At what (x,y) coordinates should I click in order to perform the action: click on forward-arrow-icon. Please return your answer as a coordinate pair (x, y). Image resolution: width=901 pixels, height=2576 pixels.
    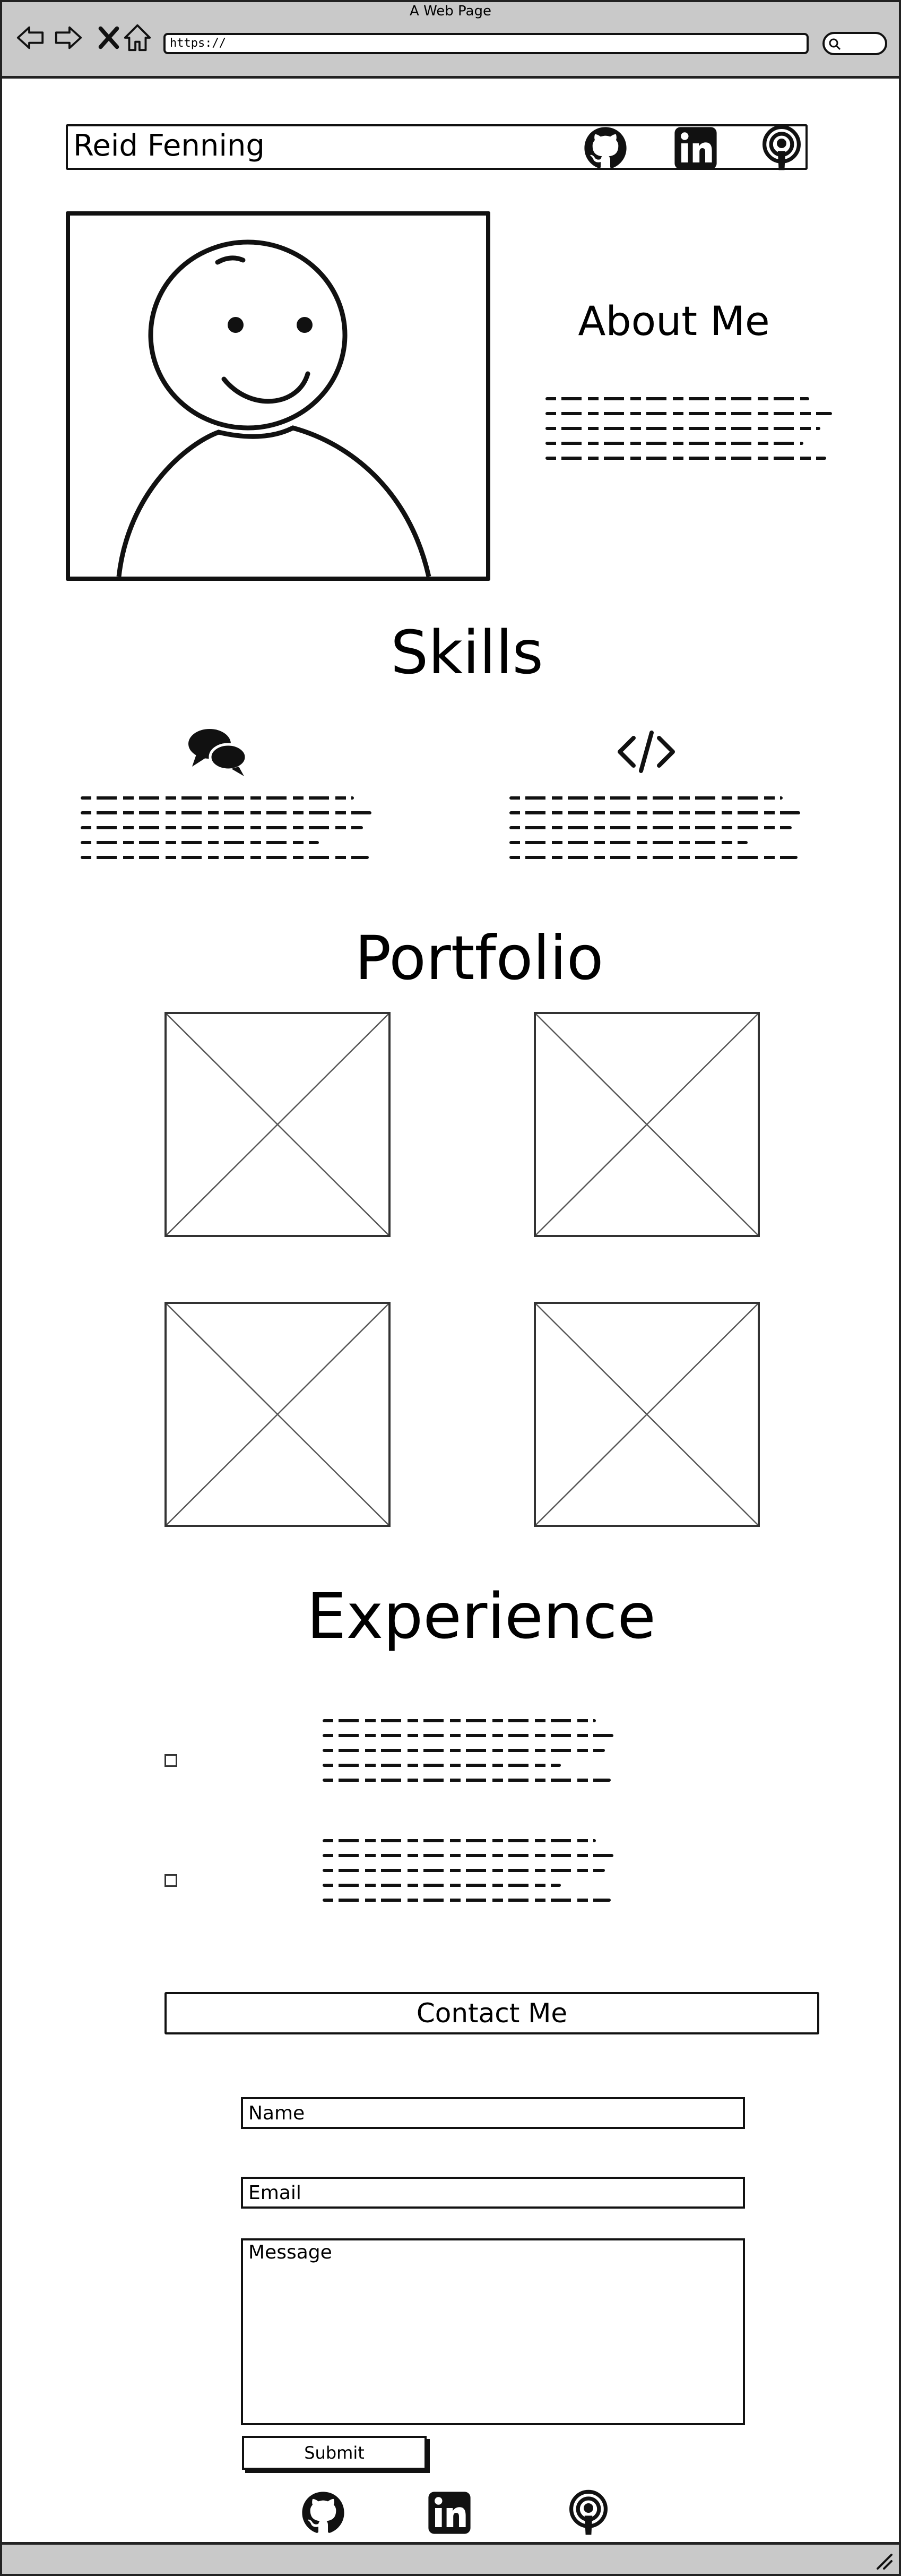
    Looking at the image, I should click on (68, 38).